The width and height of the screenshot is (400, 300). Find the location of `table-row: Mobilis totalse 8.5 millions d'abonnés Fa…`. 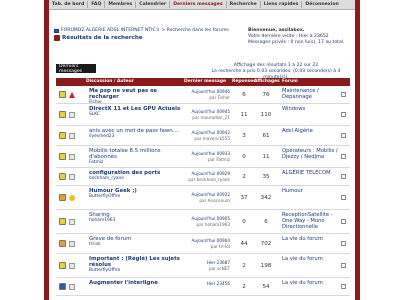

table-row: Mobilis totalse 8.5 millions d'abonnés Fa… is located at coordinates (203, 157).